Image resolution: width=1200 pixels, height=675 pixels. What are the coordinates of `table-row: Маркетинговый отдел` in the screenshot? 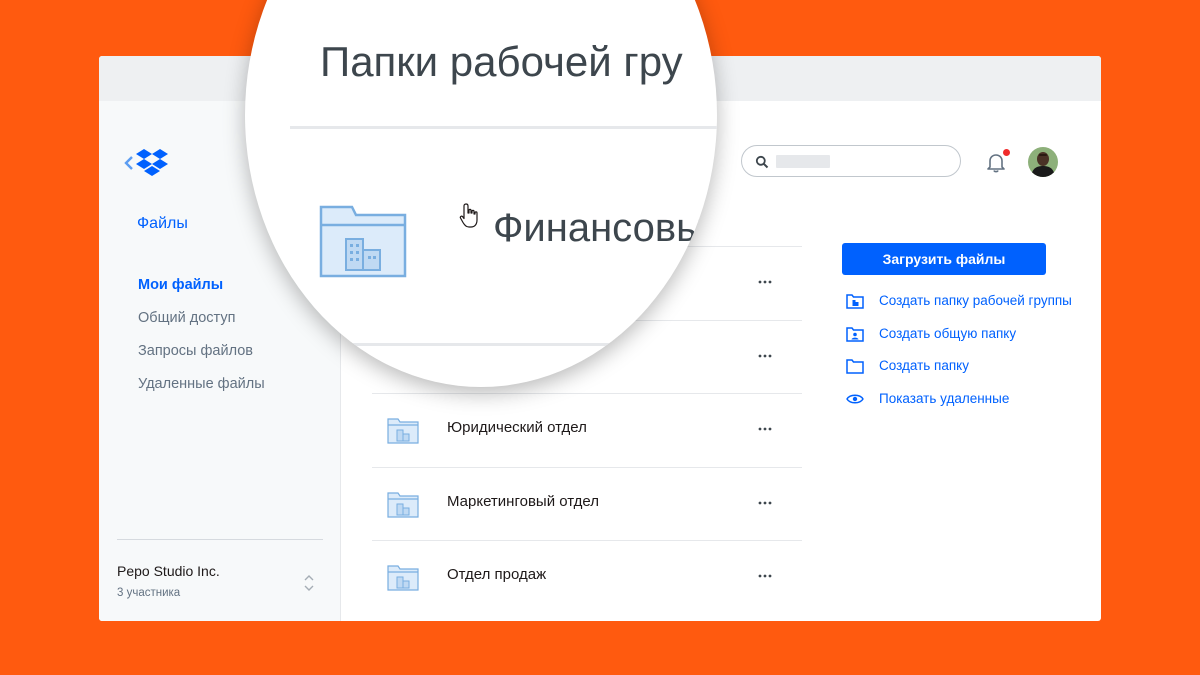 It's located at (587, 503).